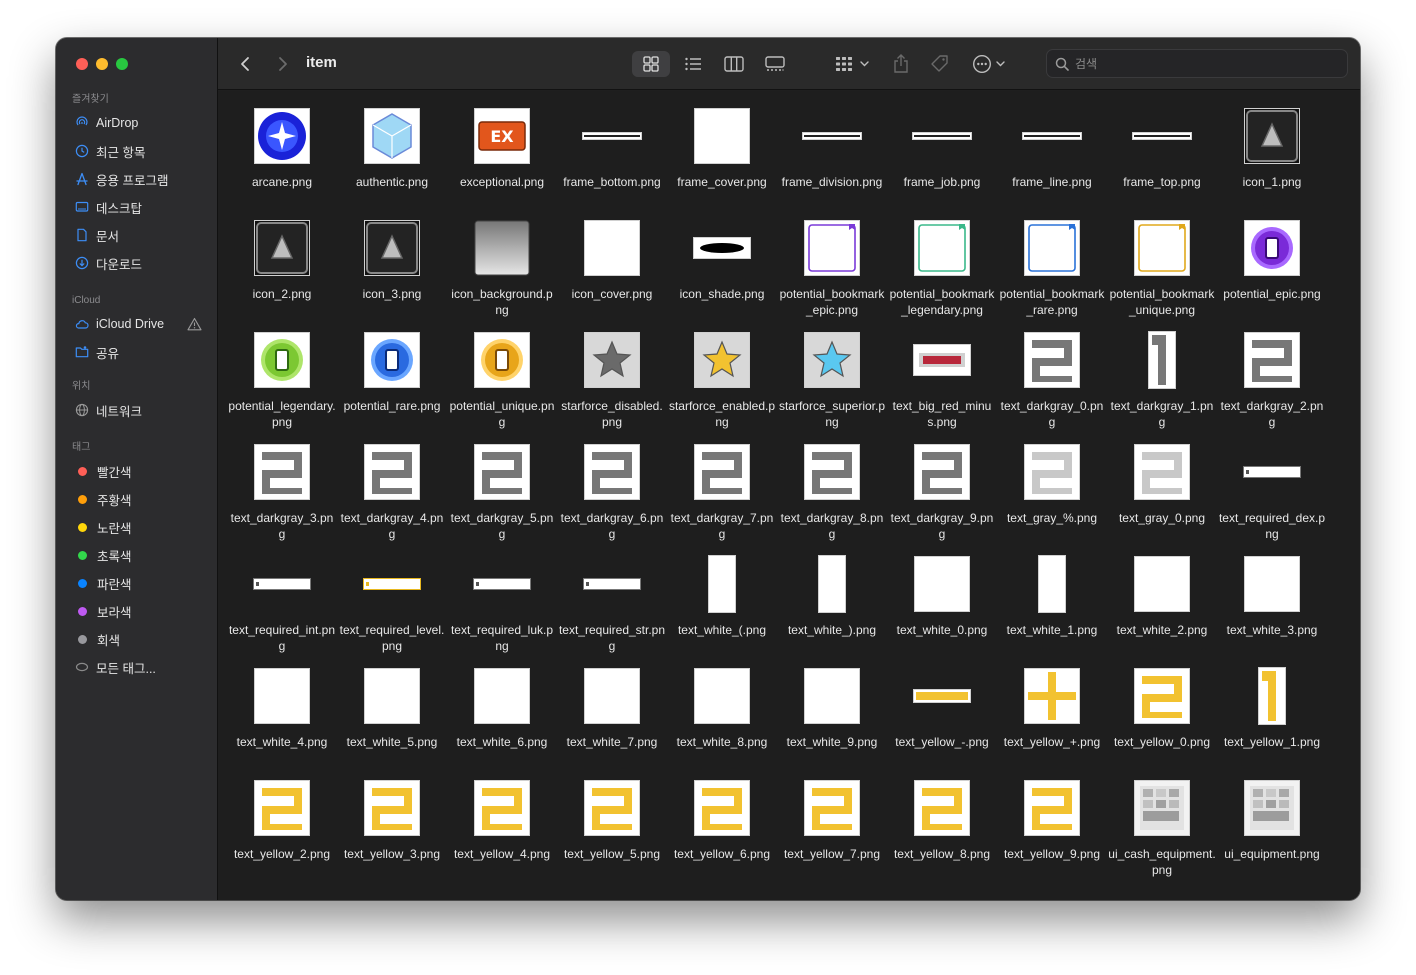 Image resolution: width=1416 pixels, height=975 pixels. I want to click on sidebar-tag: 주황색, so click(137, 499).